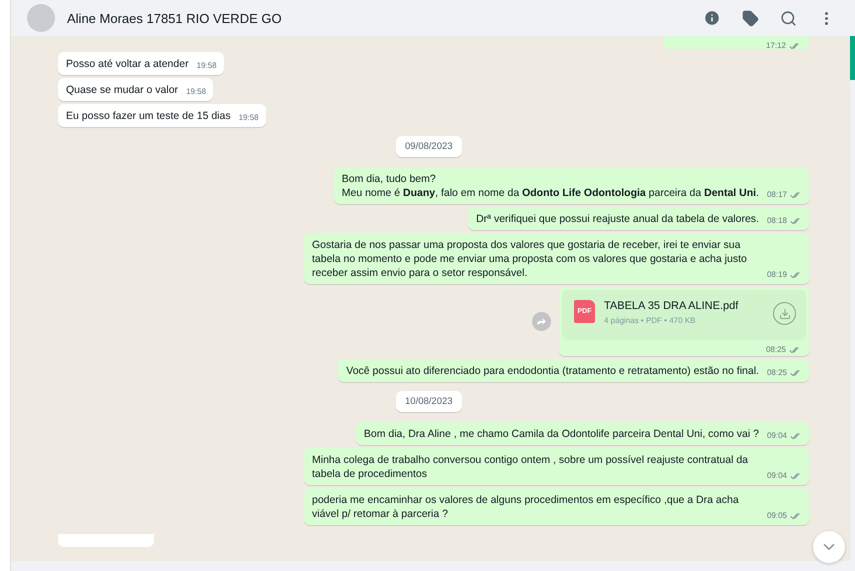  I want to click on message-bubble: Posso até voltar a atender 19:58, so click(141, 63).